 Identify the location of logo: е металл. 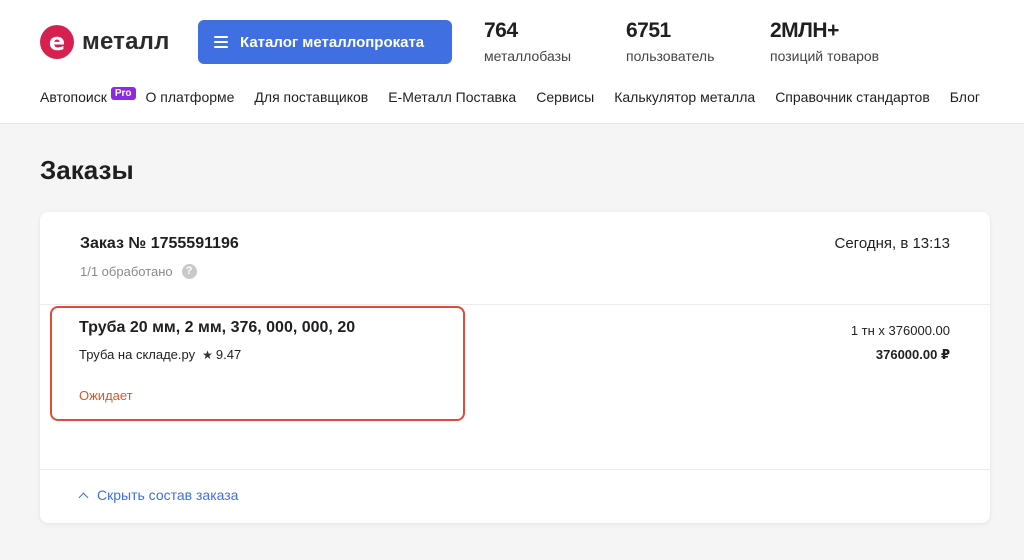
(105, 42).